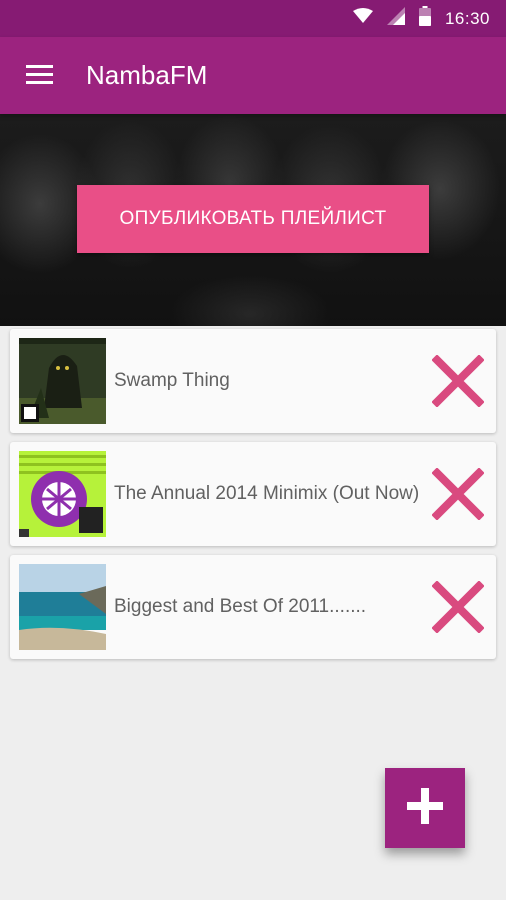 Image resolution: width=506 pixels, height=900 pixels. What do you see at coordinates (253, 381) in the screenshot?
I see `list-item: Swamp Thing` at bounding box center [253, 381].